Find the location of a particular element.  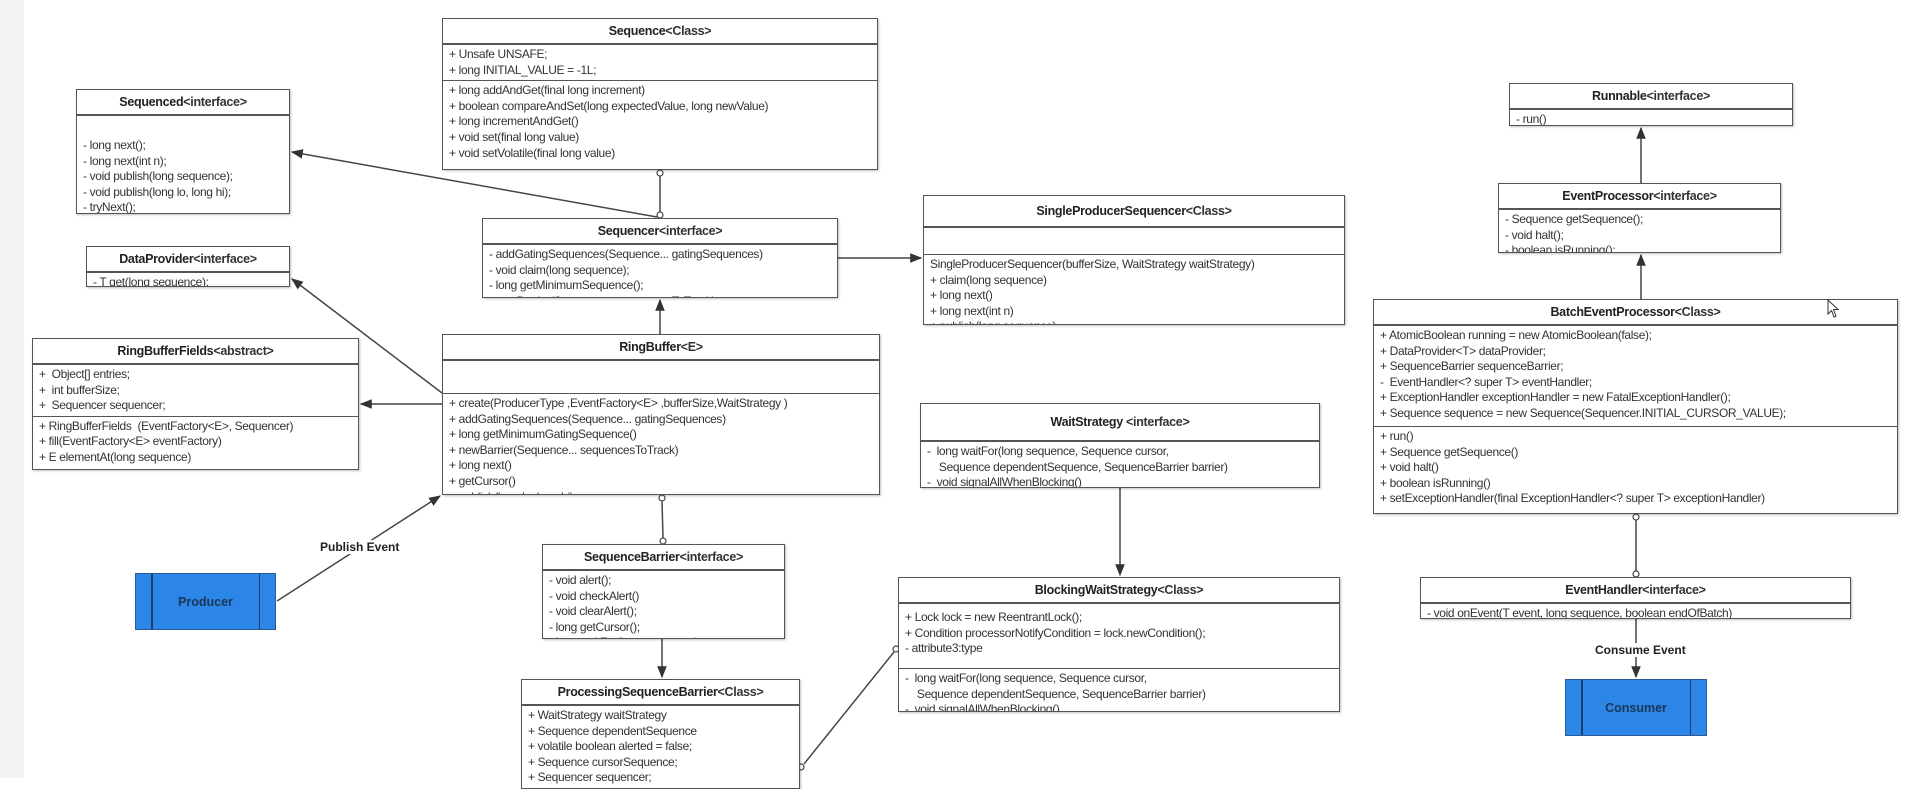

member-line: + Sequence dependentSequence is located at coordinates (612, 730).